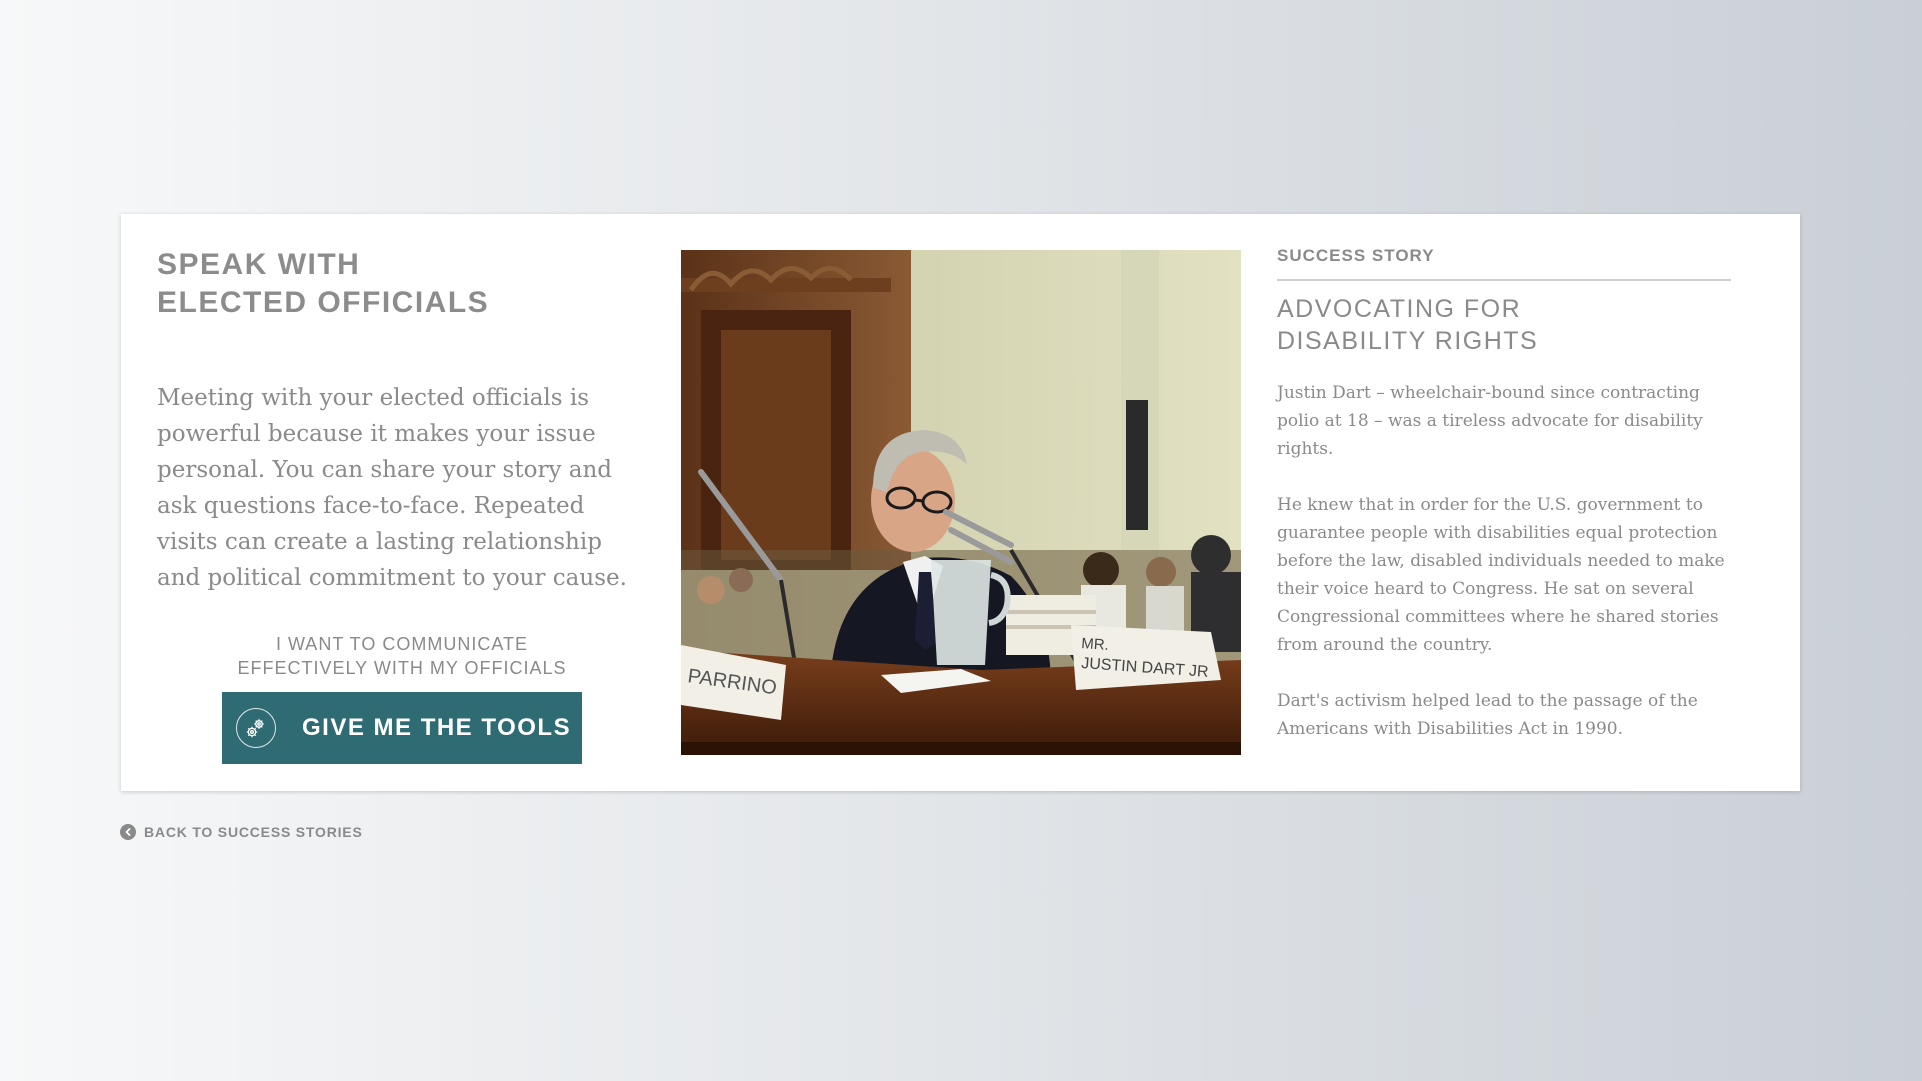 The width and height of the screenshot is (1922, 1081). I want to click on back-to-success-stories-link: BACK TO SUCCESS STORIES, so click(241, 832).